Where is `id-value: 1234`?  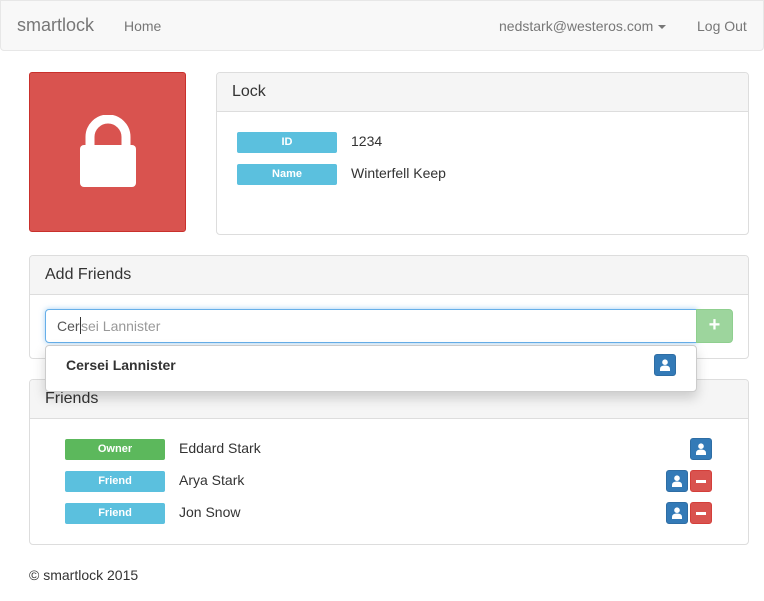 id-value: 1234 is located at coordinates (367, 141).